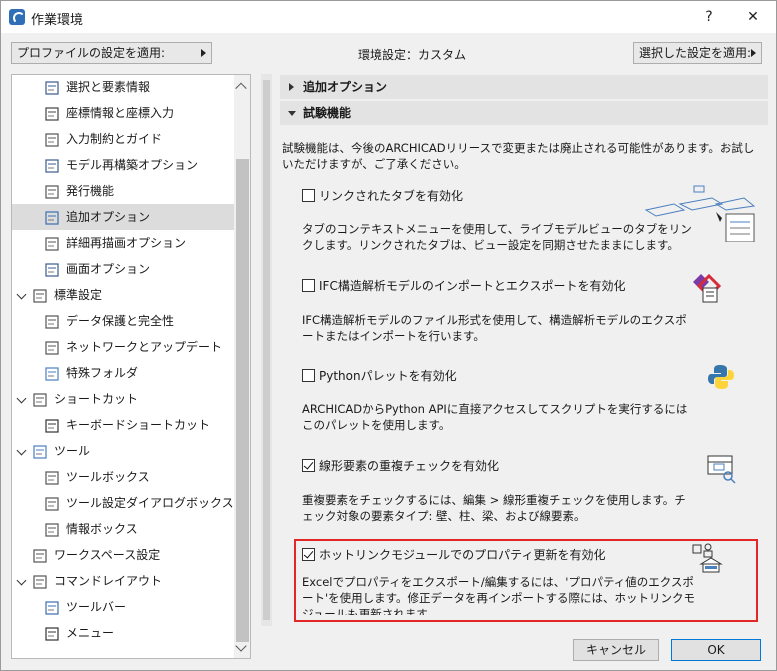 The height and width of the screenshot is (671, 777). Describe the element at coordinates (78, 295) in the screenshot. I see `sidebar-item-label: 標準設定` at that location.